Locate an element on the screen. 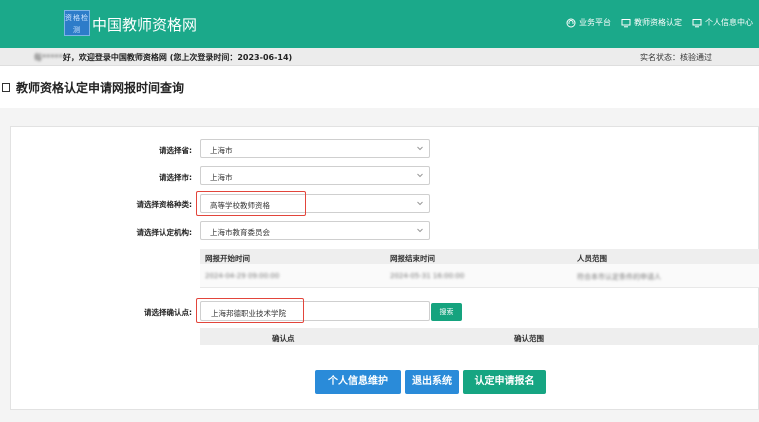 This screenshot has width=759, height=422. headset-icon is located at coordinates (571, 22).